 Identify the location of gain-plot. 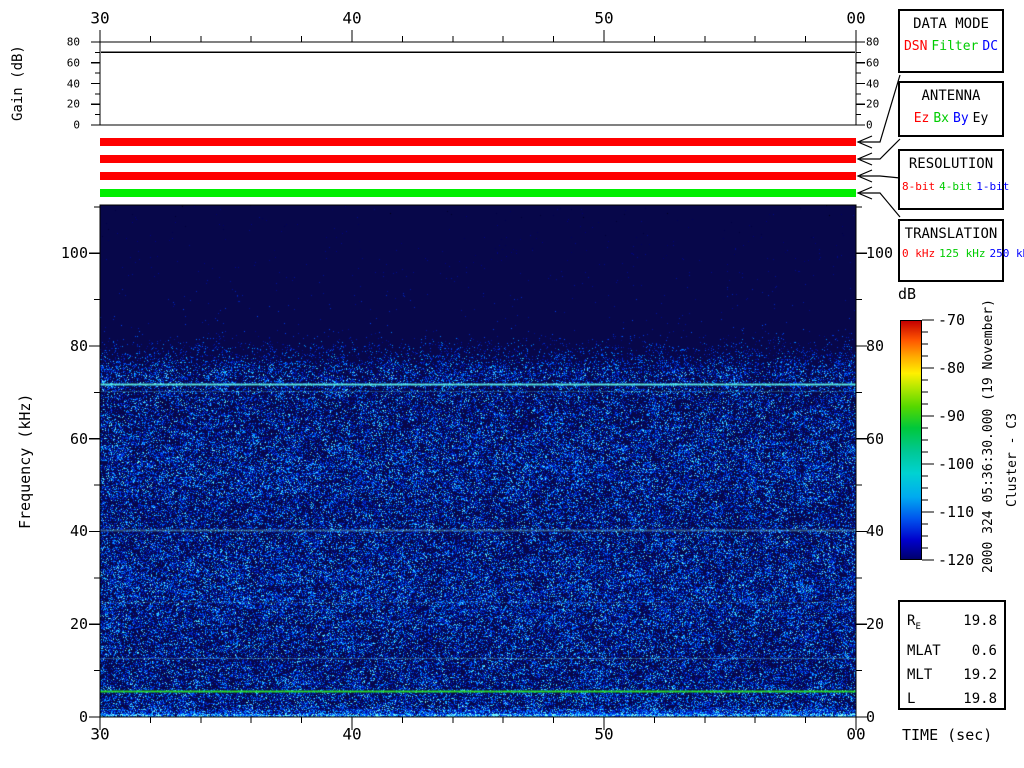
(478, 83).